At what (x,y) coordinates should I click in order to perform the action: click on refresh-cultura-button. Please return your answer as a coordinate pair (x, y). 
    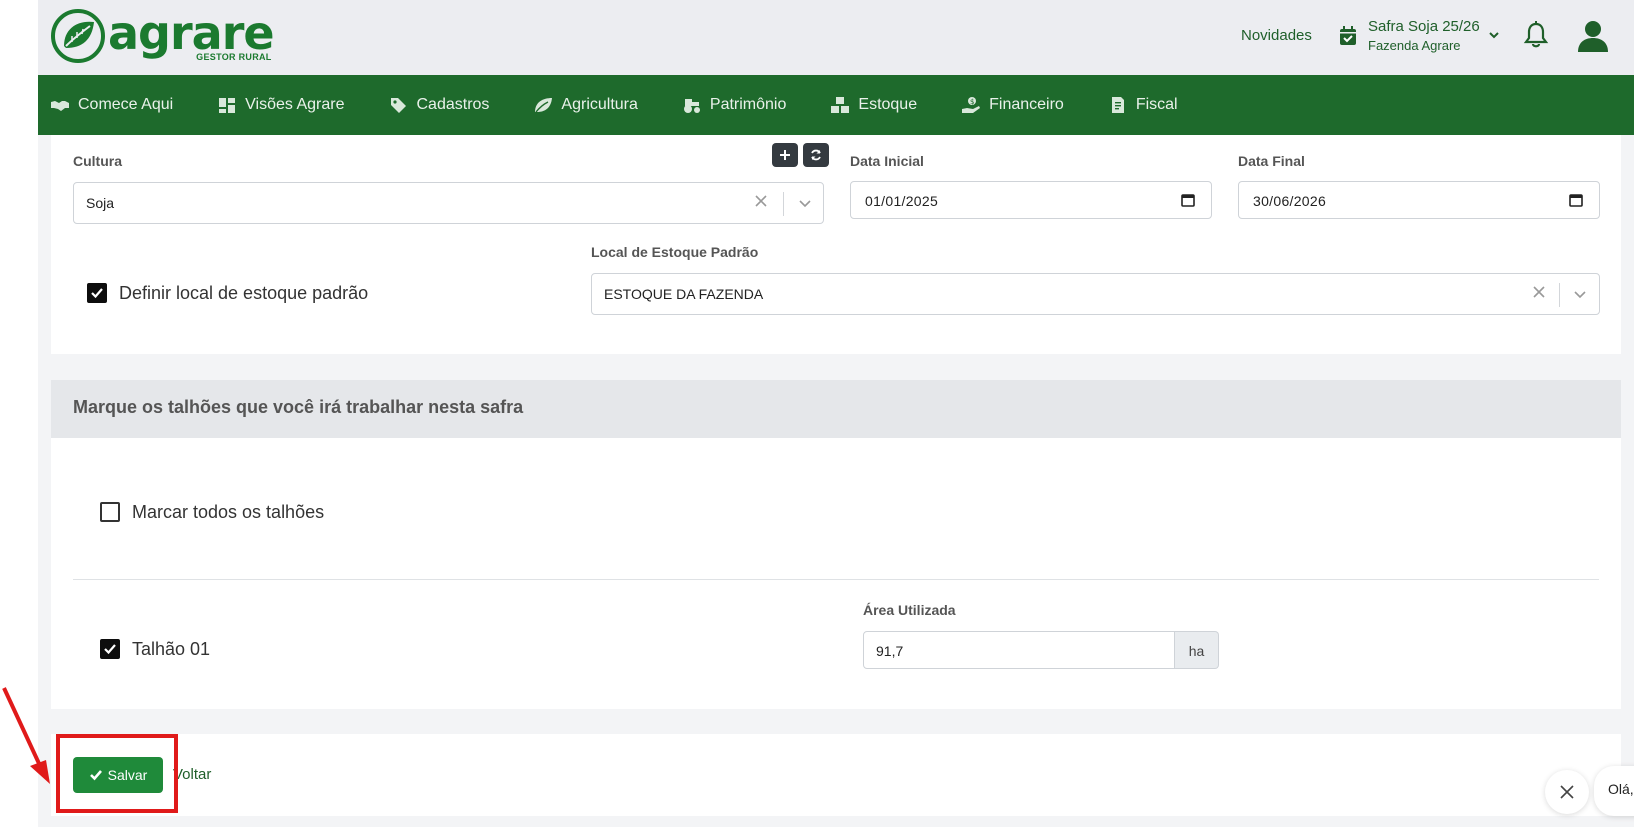
    Looking at the image, I should click on (816, 155).